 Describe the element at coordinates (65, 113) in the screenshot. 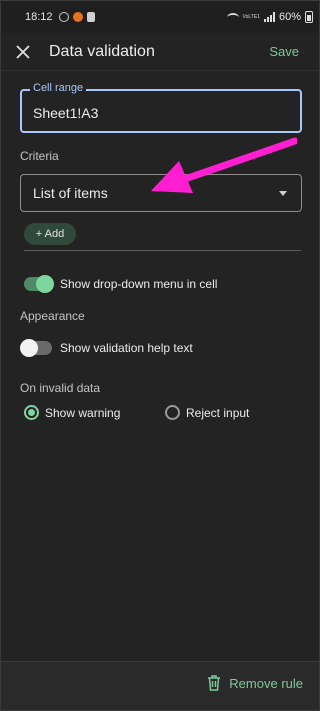

I see `cell-range-input: Sheet1!A3` at that location.